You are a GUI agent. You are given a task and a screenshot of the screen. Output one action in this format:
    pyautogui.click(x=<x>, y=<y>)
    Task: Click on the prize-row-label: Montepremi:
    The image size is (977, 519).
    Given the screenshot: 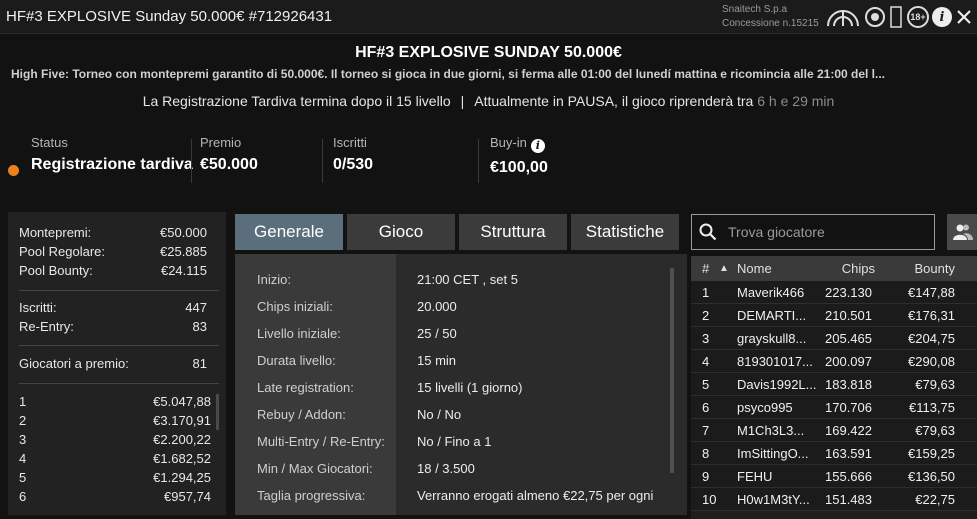 What is the action you would take?
    pyautogui.click(x=55, y=232)
    